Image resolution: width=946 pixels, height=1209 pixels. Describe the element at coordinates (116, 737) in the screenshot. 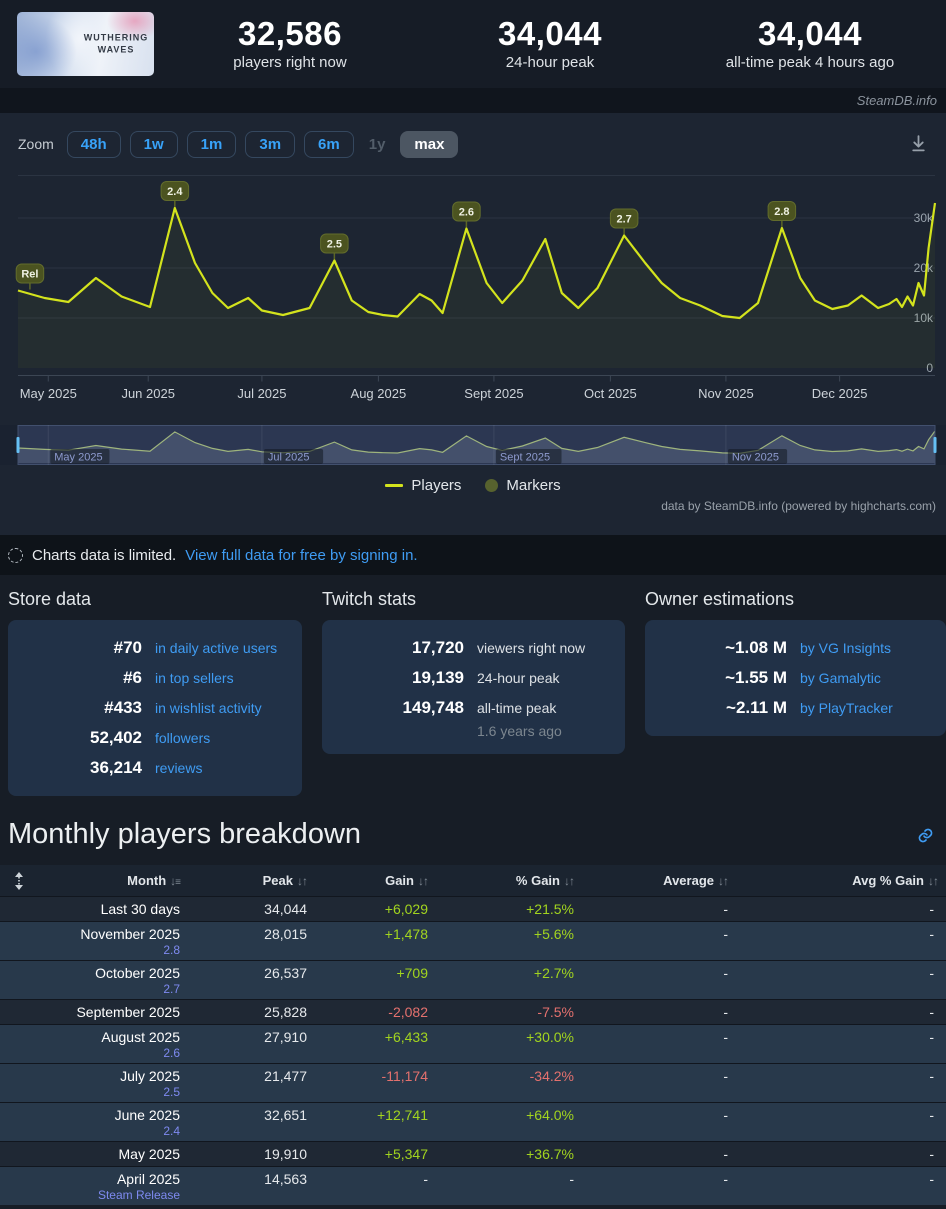

I see `stat-value: 52,402` at that location.